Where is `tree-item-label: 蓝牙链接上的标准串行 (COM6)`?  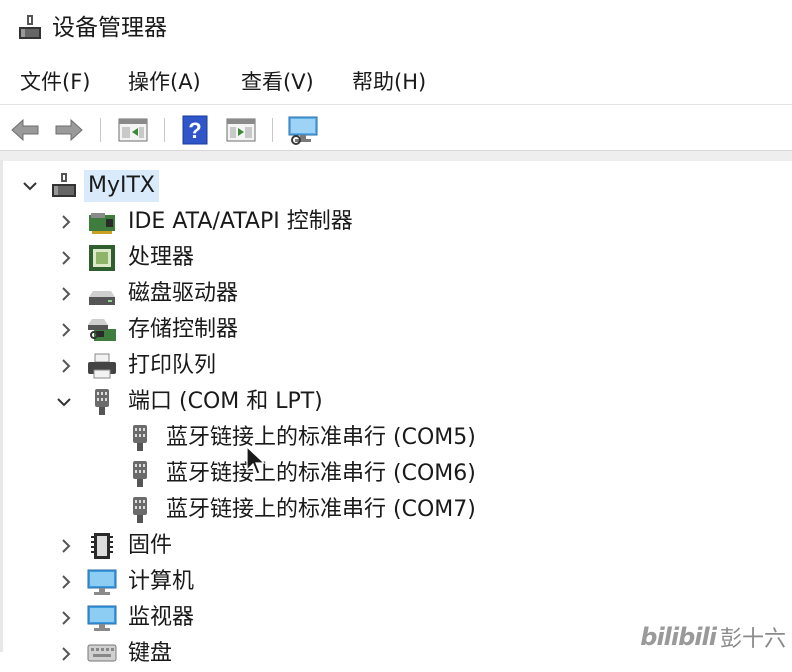
tree-item-label: 蓝牙链接上的标准串行 (COM6) is located at coordinates (321, 473).